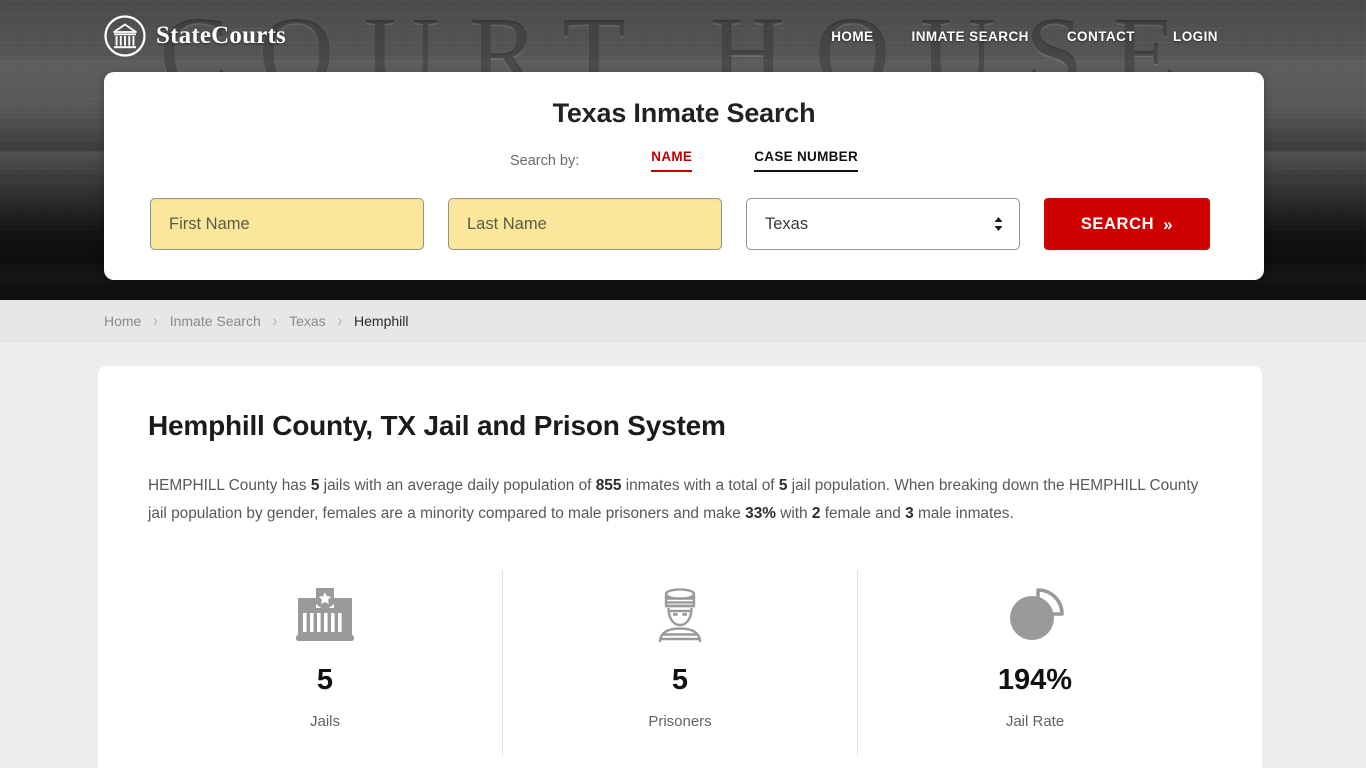  What do you see at coordinates (852, 36) in the screenshot?
I see `nav-item-home: HOME` at bounding box center [852, 36].